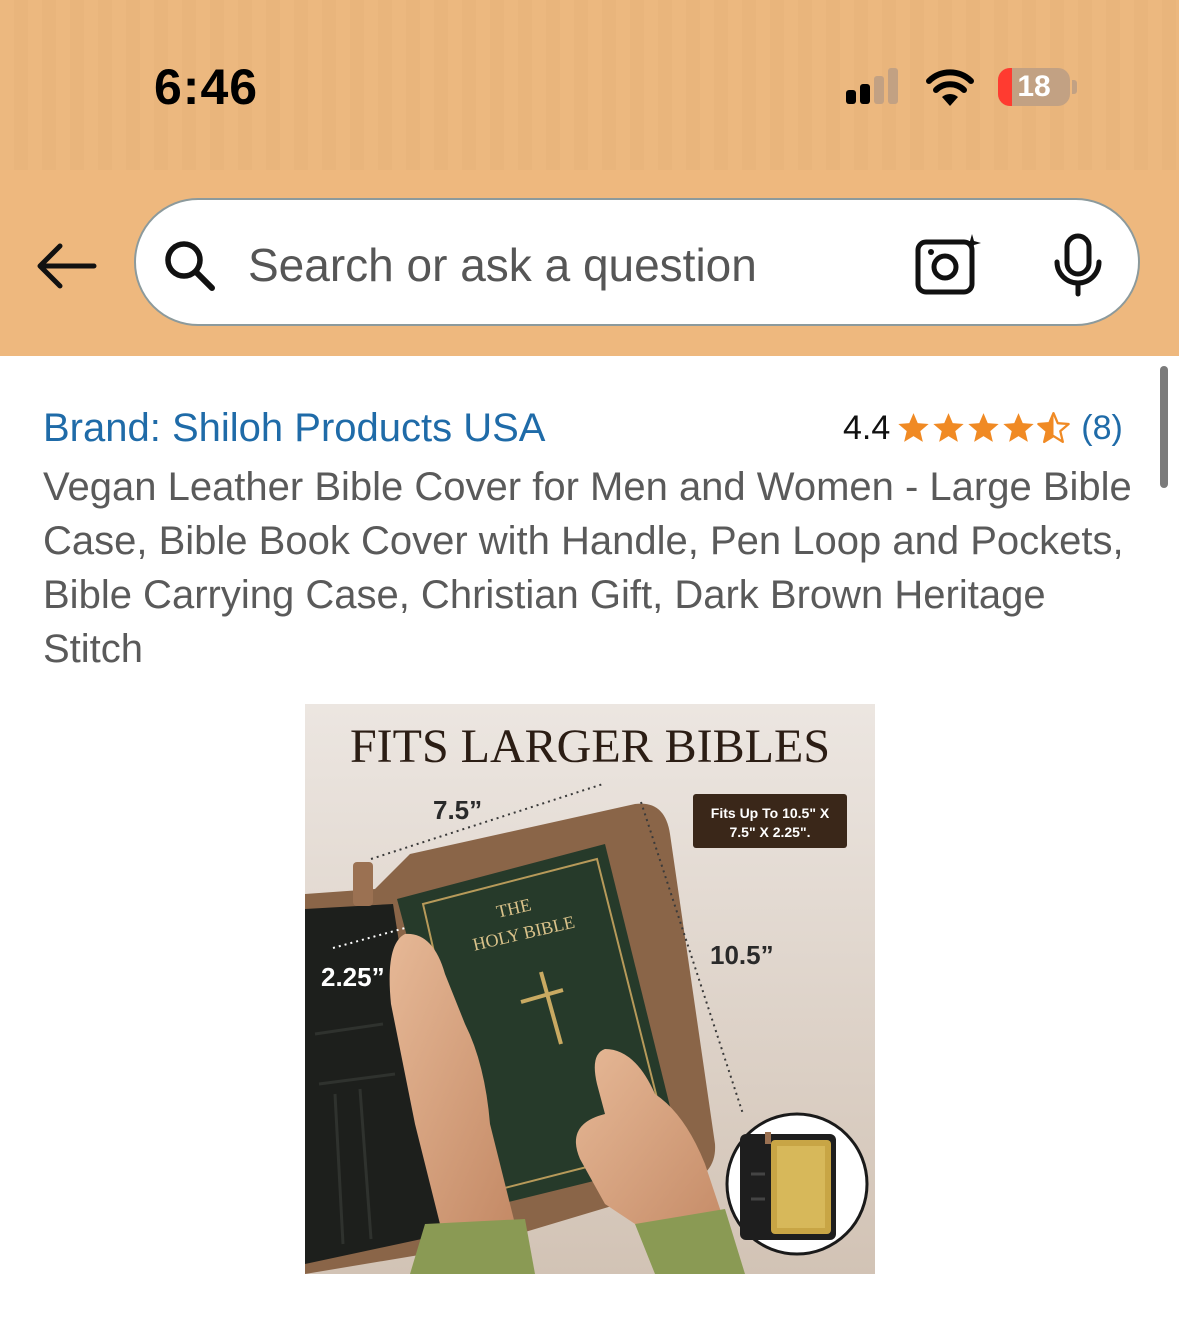 This screenshot has height=1327, width=1179. I want to click on brand-link: Brand: Shiloh Products USA, so click(294, 428).